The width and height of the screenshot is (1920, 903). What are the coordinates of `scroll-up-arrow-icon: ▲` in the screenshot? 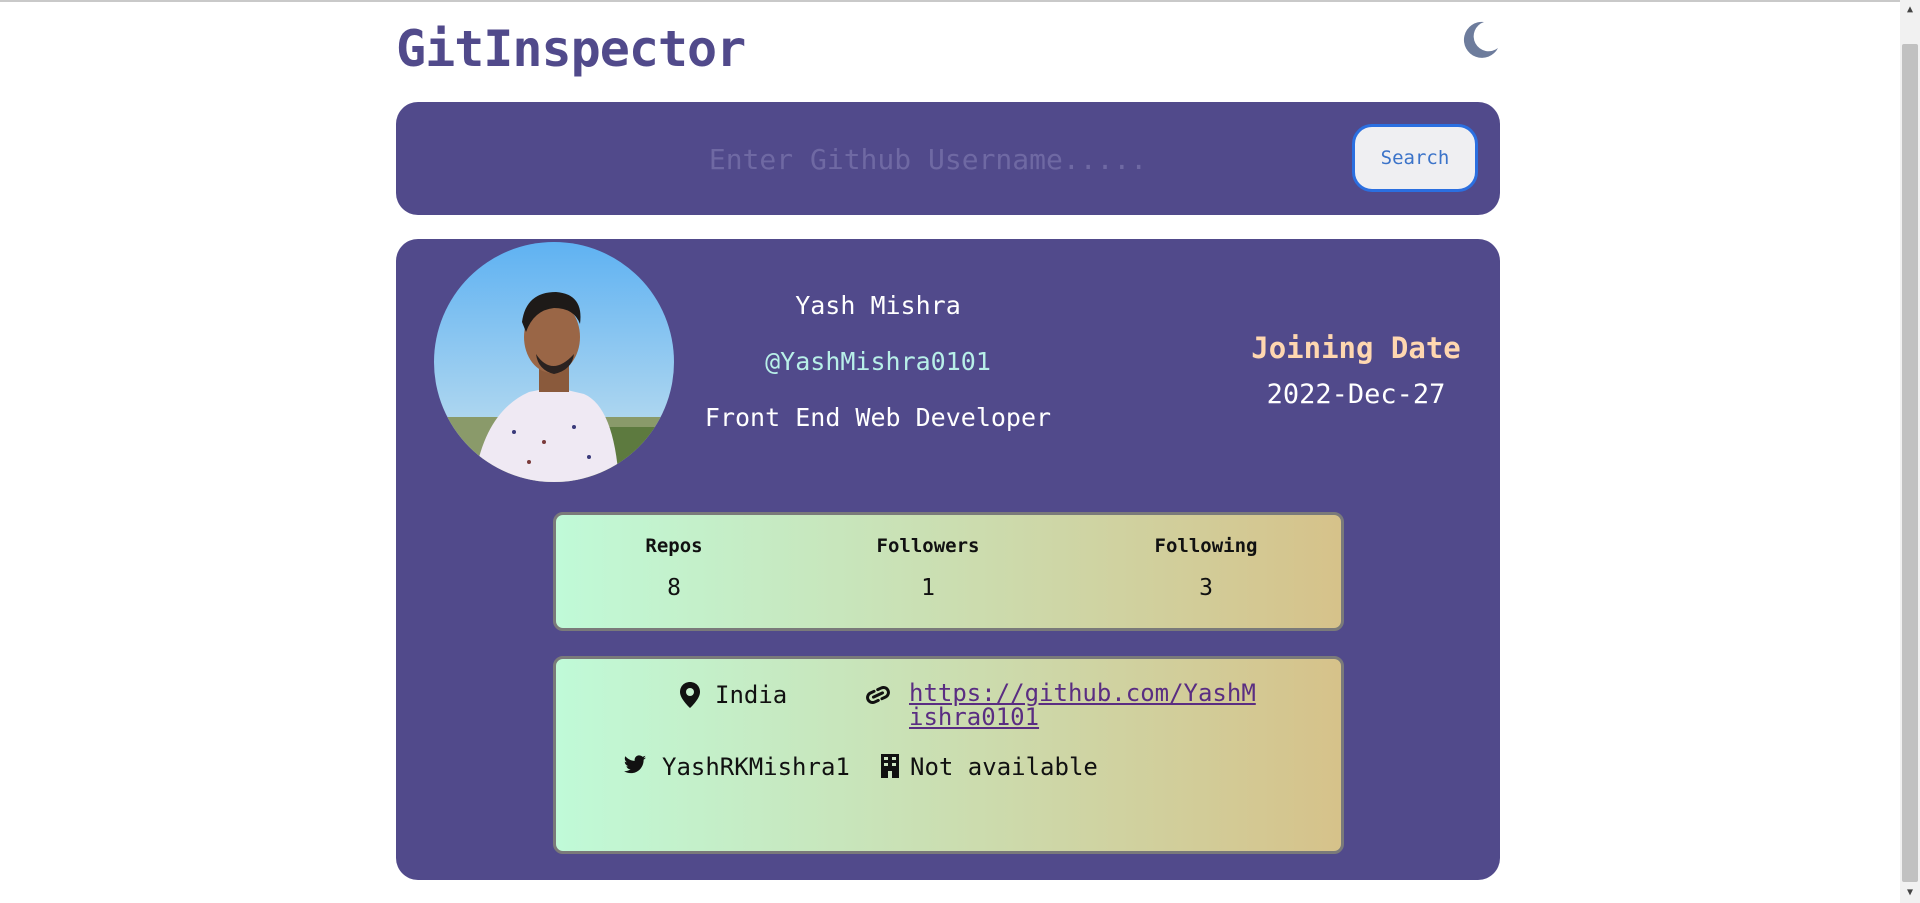 It's located at (1910, 10).